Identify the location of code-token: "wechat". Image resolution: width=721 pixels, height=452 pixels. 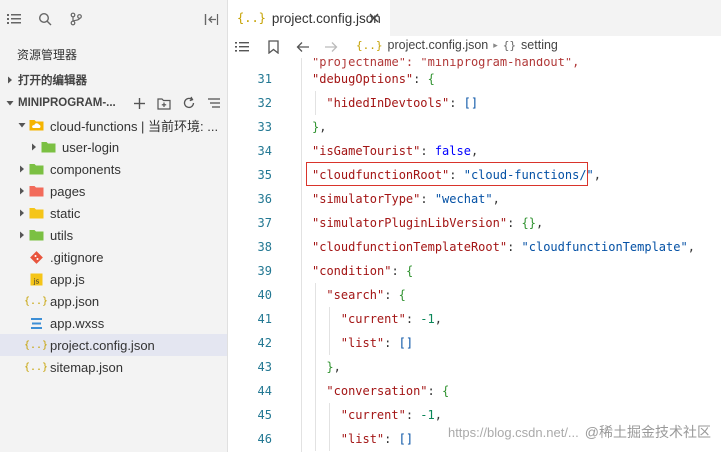
(463, 199).